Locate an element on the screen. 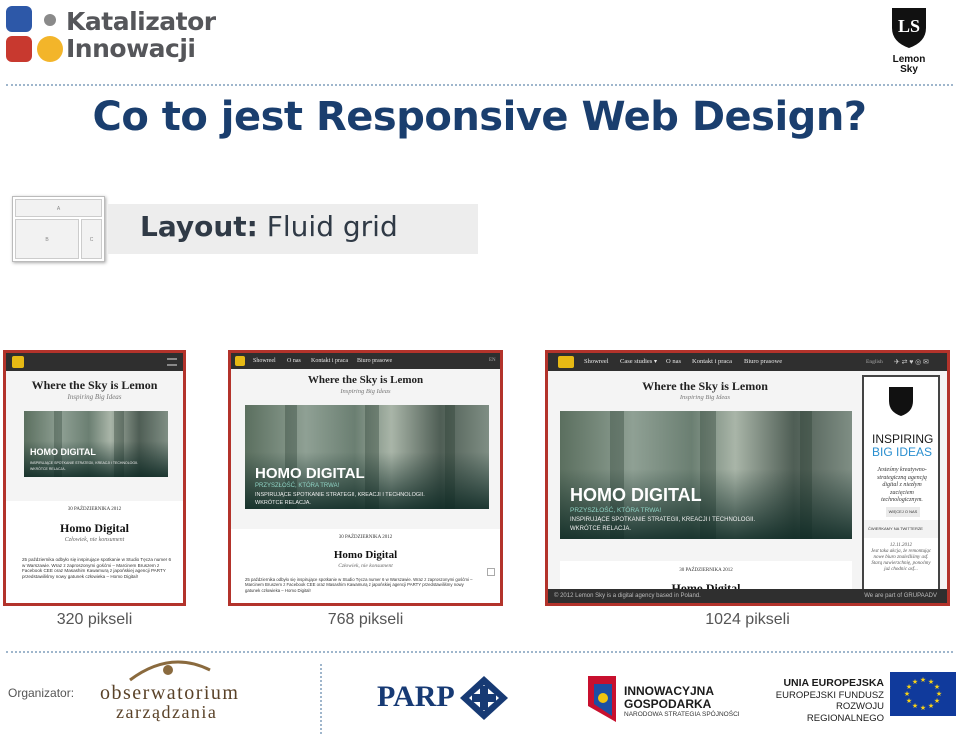  menu-icon is located at coordinates (172, 362).